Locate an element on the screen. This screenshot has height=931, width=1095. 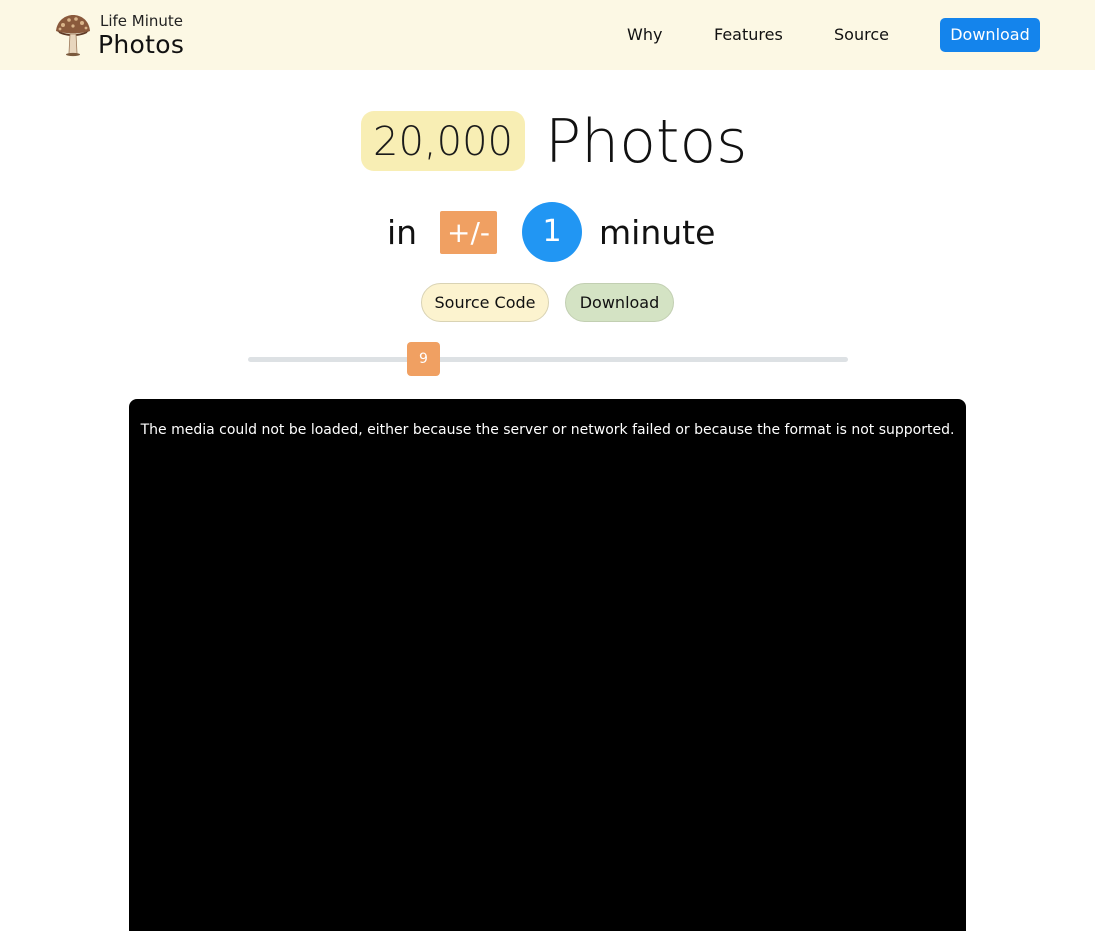
minute-label: minute is located at coordinates (657, 232).